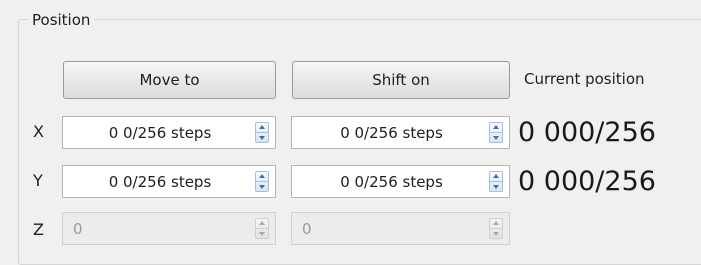 The image size is (701, 265). What do you see at coordinates (169, 80) in the screenshot?
I see `move-to-button: Move to` at bounding box center [169, 80].